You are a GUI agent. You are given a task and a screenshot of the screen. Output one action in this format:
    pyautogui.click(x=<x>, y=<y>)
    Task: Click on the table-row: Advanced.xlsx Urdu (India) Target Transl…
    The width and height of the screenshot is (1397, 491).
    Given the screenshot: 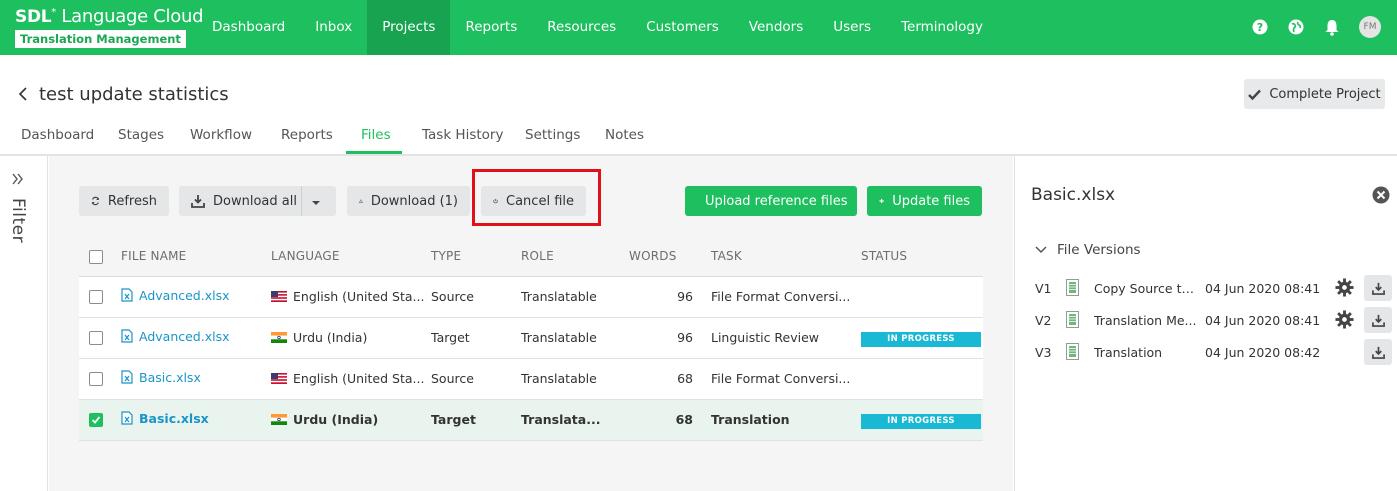 What is the action you would take?
    pyautogui.click(x=531, y=338)
    